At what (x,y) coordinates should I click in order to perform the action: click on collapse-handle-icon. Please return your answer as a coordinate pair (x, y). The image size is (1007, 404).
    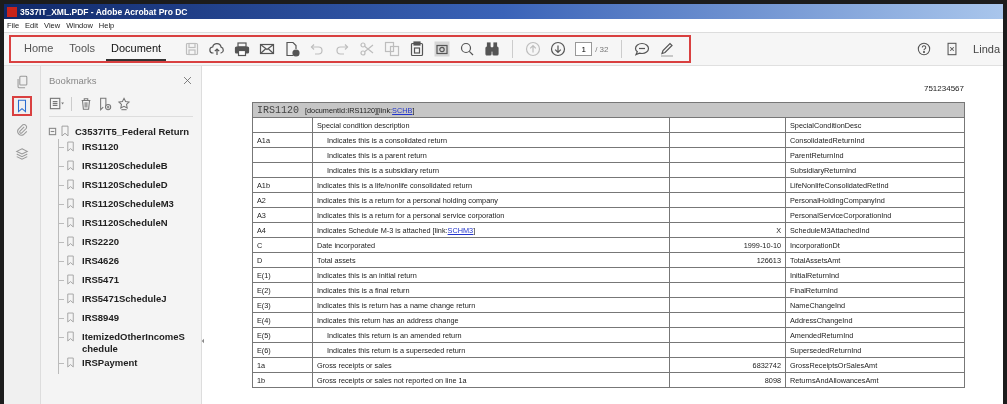
    Looking at the image, I should click on (204, 341).